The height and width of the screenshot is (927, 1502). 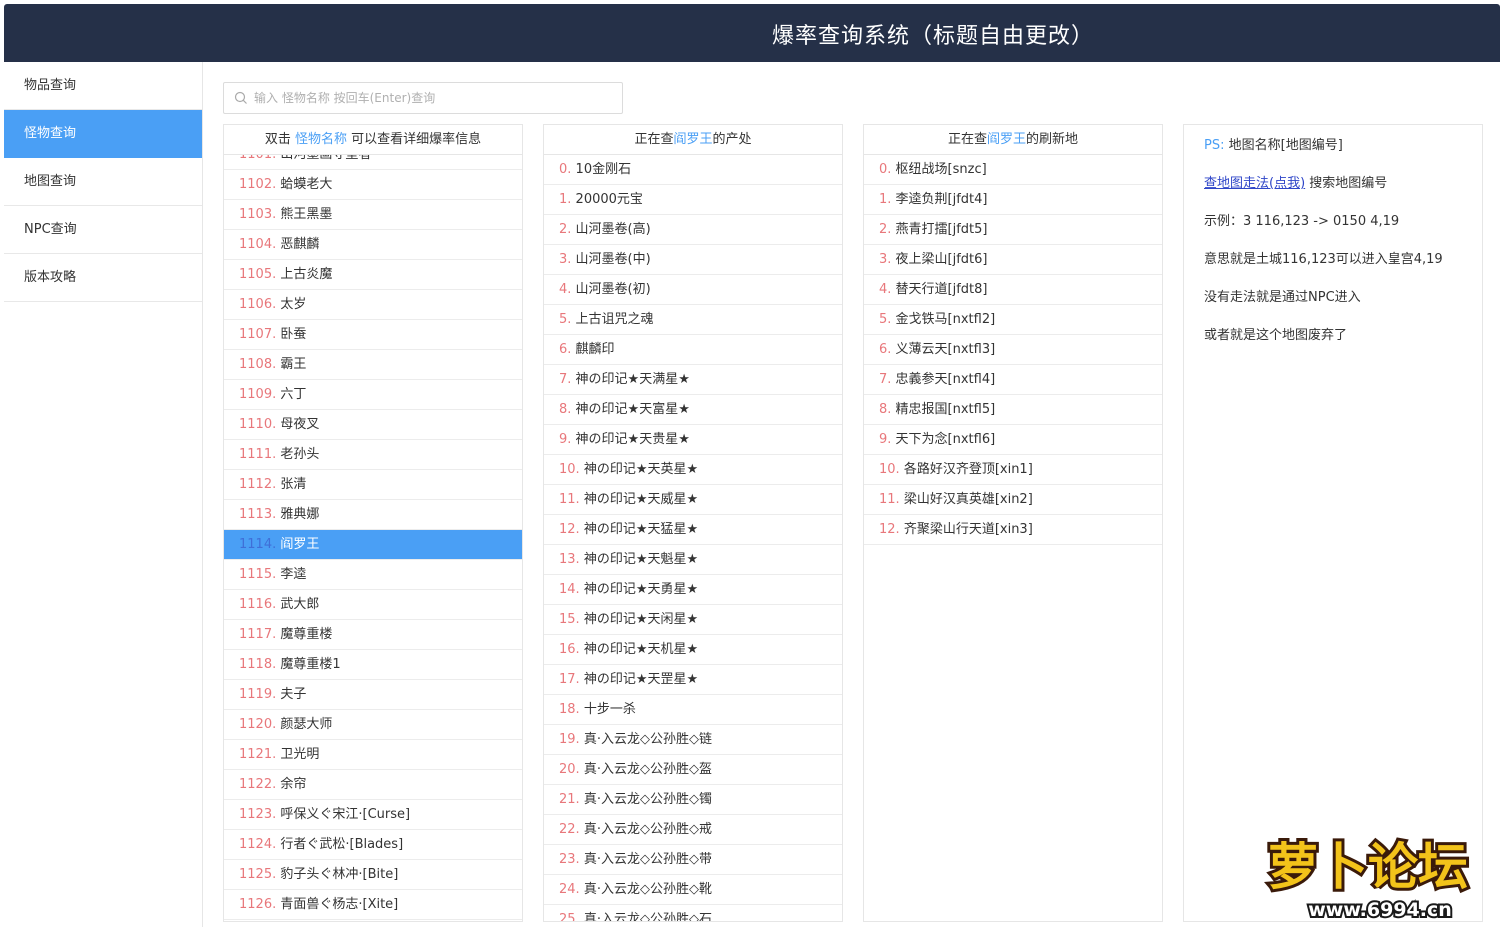 I want to click on sidebar-item-monster-query: 怪物查询, so click(x=103, y=134).